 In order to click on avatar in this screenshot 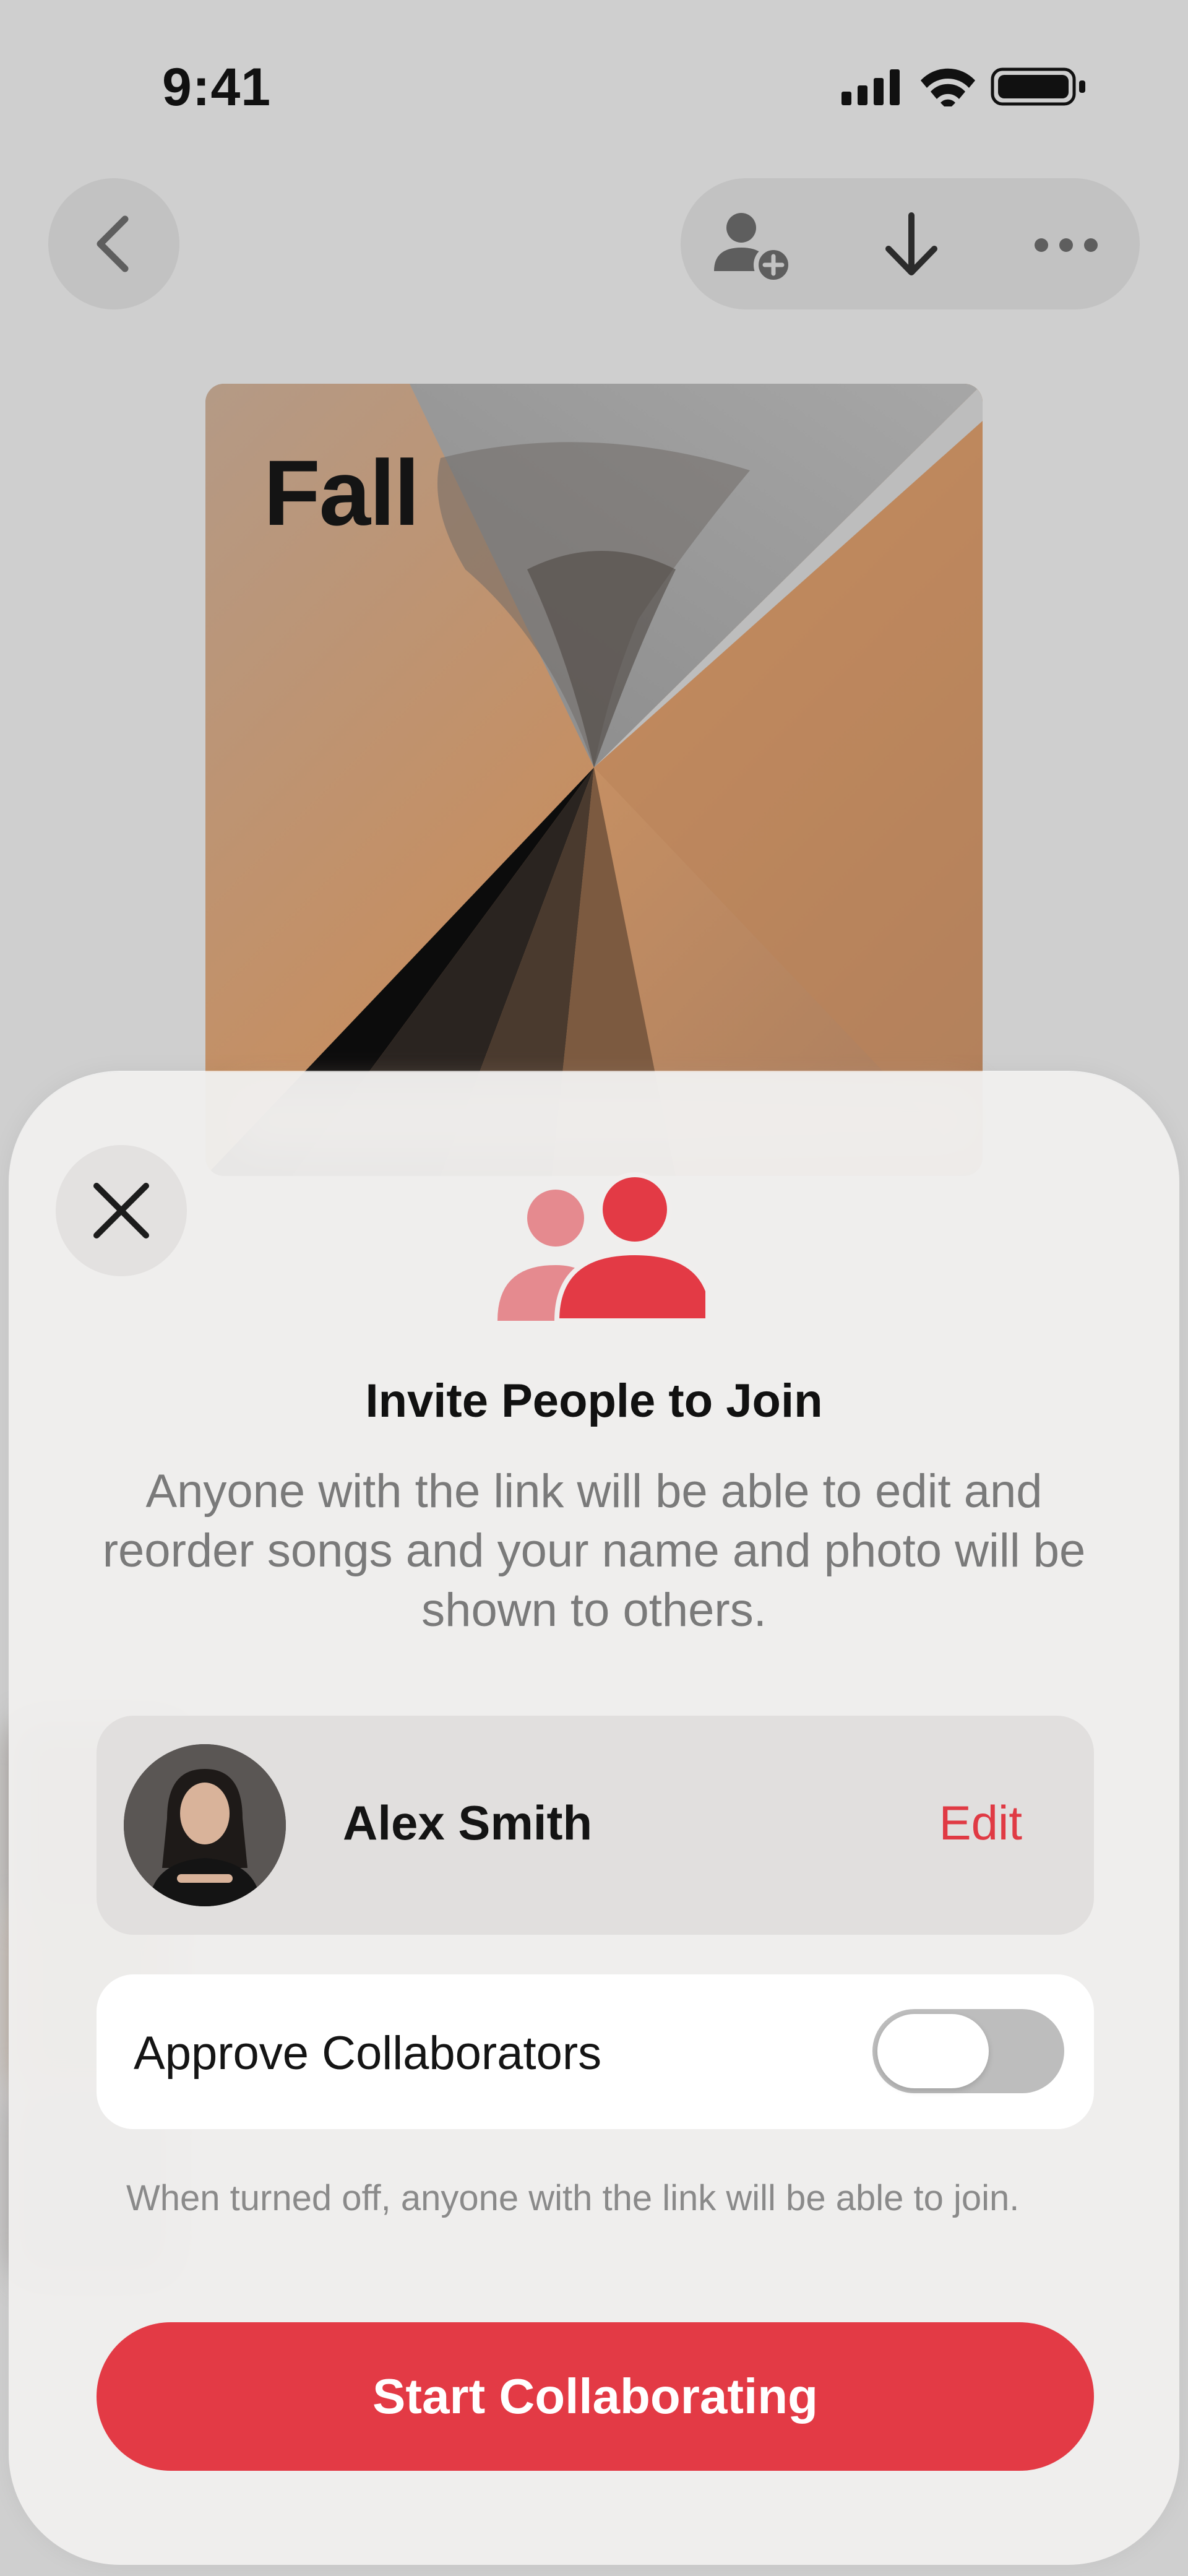, I will do `click(205, 1825)`.